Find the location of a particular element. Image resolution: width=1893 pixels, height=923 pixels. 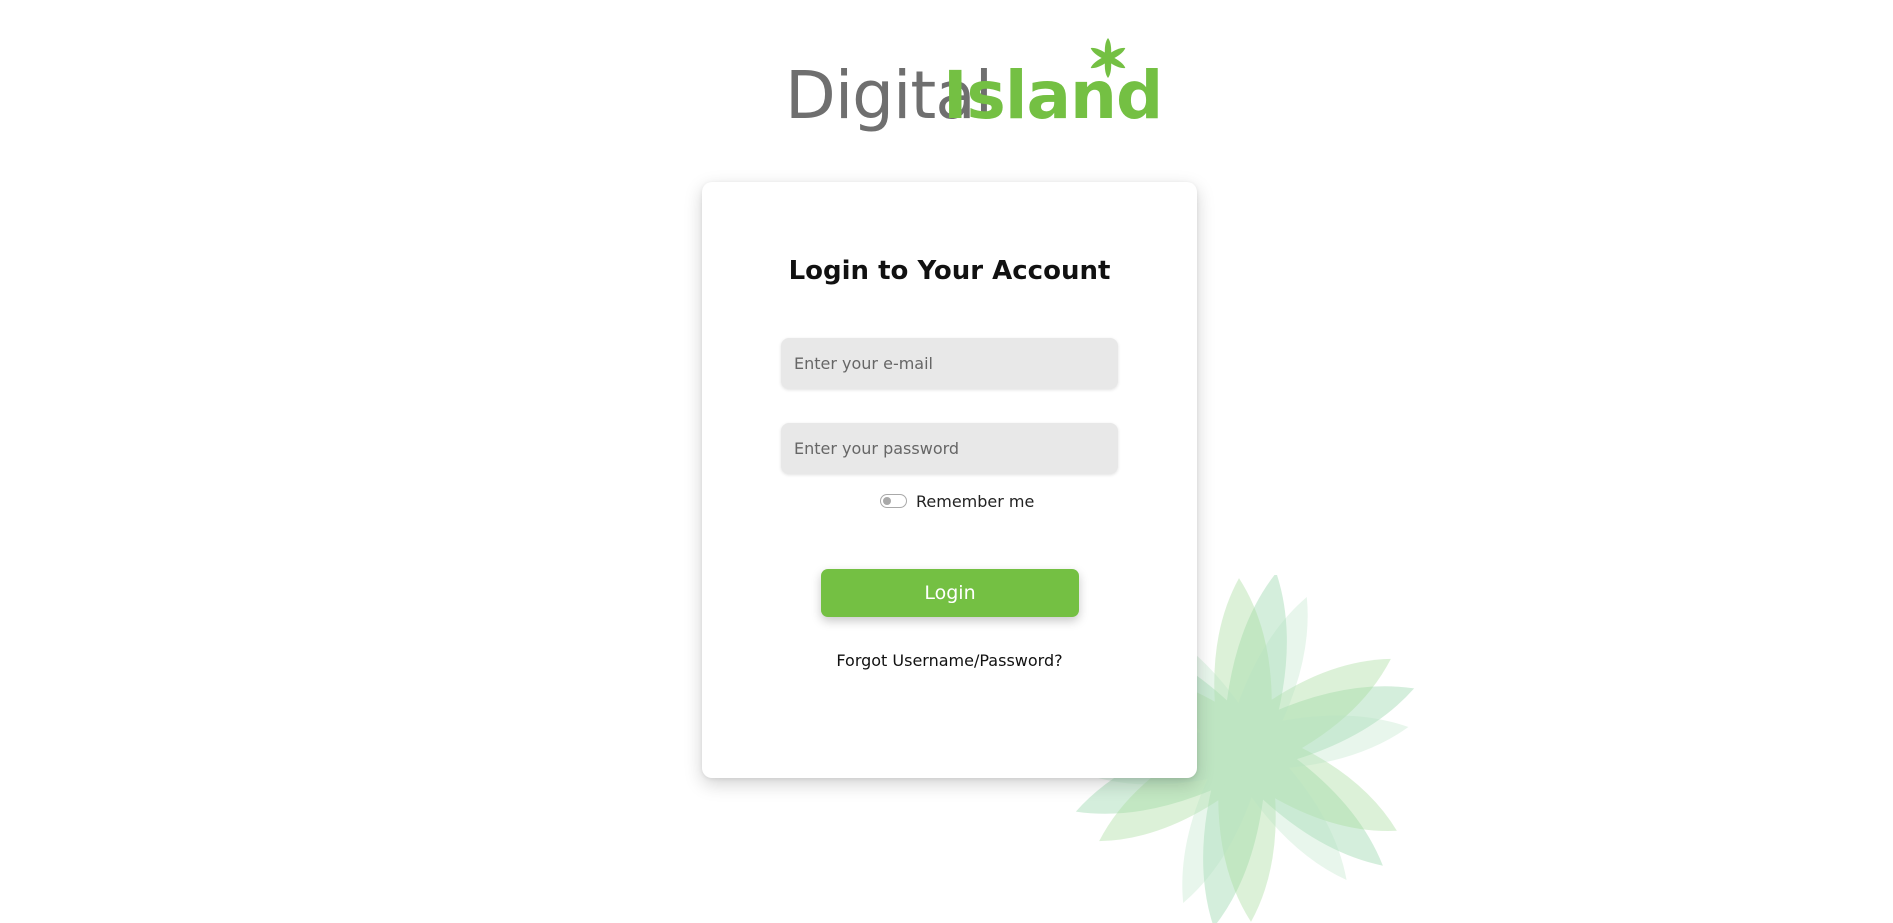

remember-me-label: Remember me is located at coordinates (975, 501).